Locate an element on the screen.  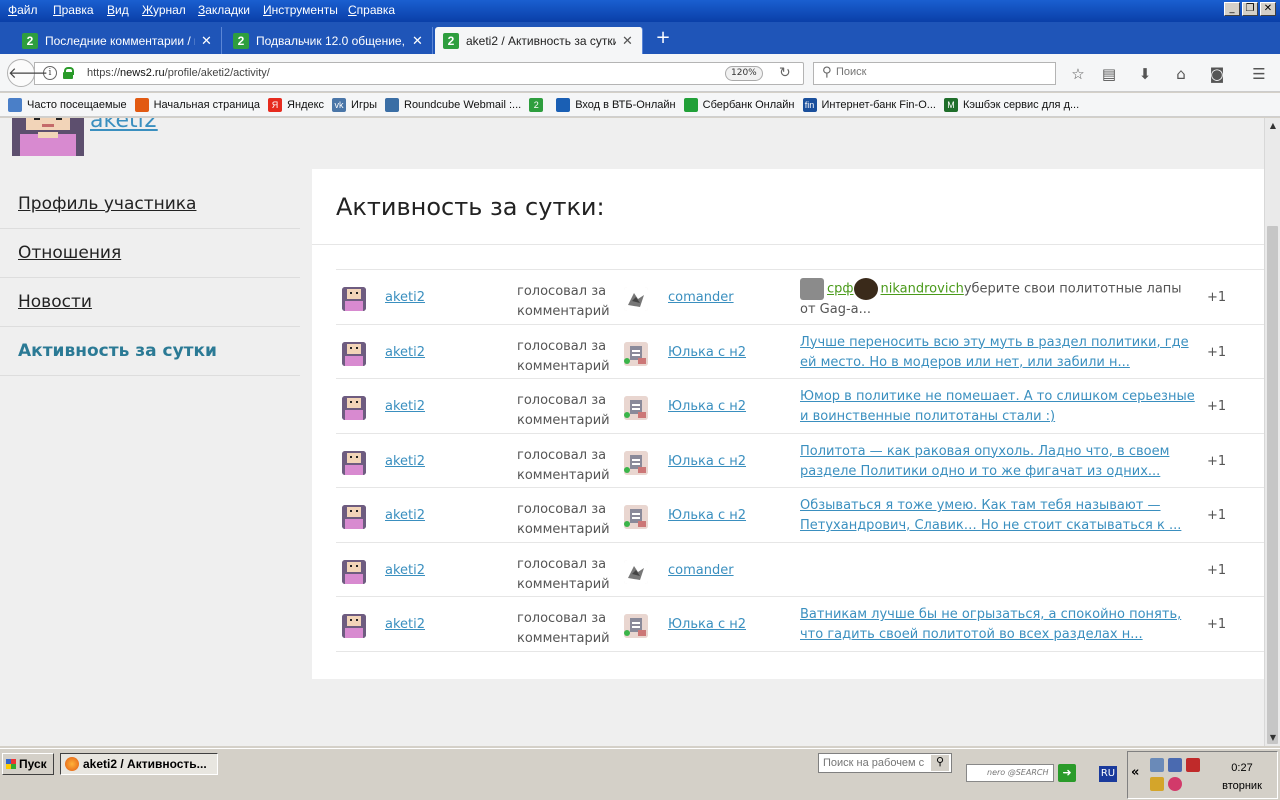
app-tray-icon is located at coordinates (1175, 784).